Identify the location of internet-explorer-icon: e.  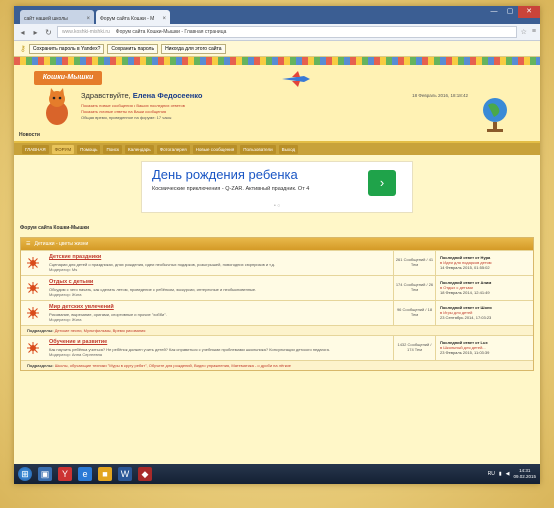
(85, 474).